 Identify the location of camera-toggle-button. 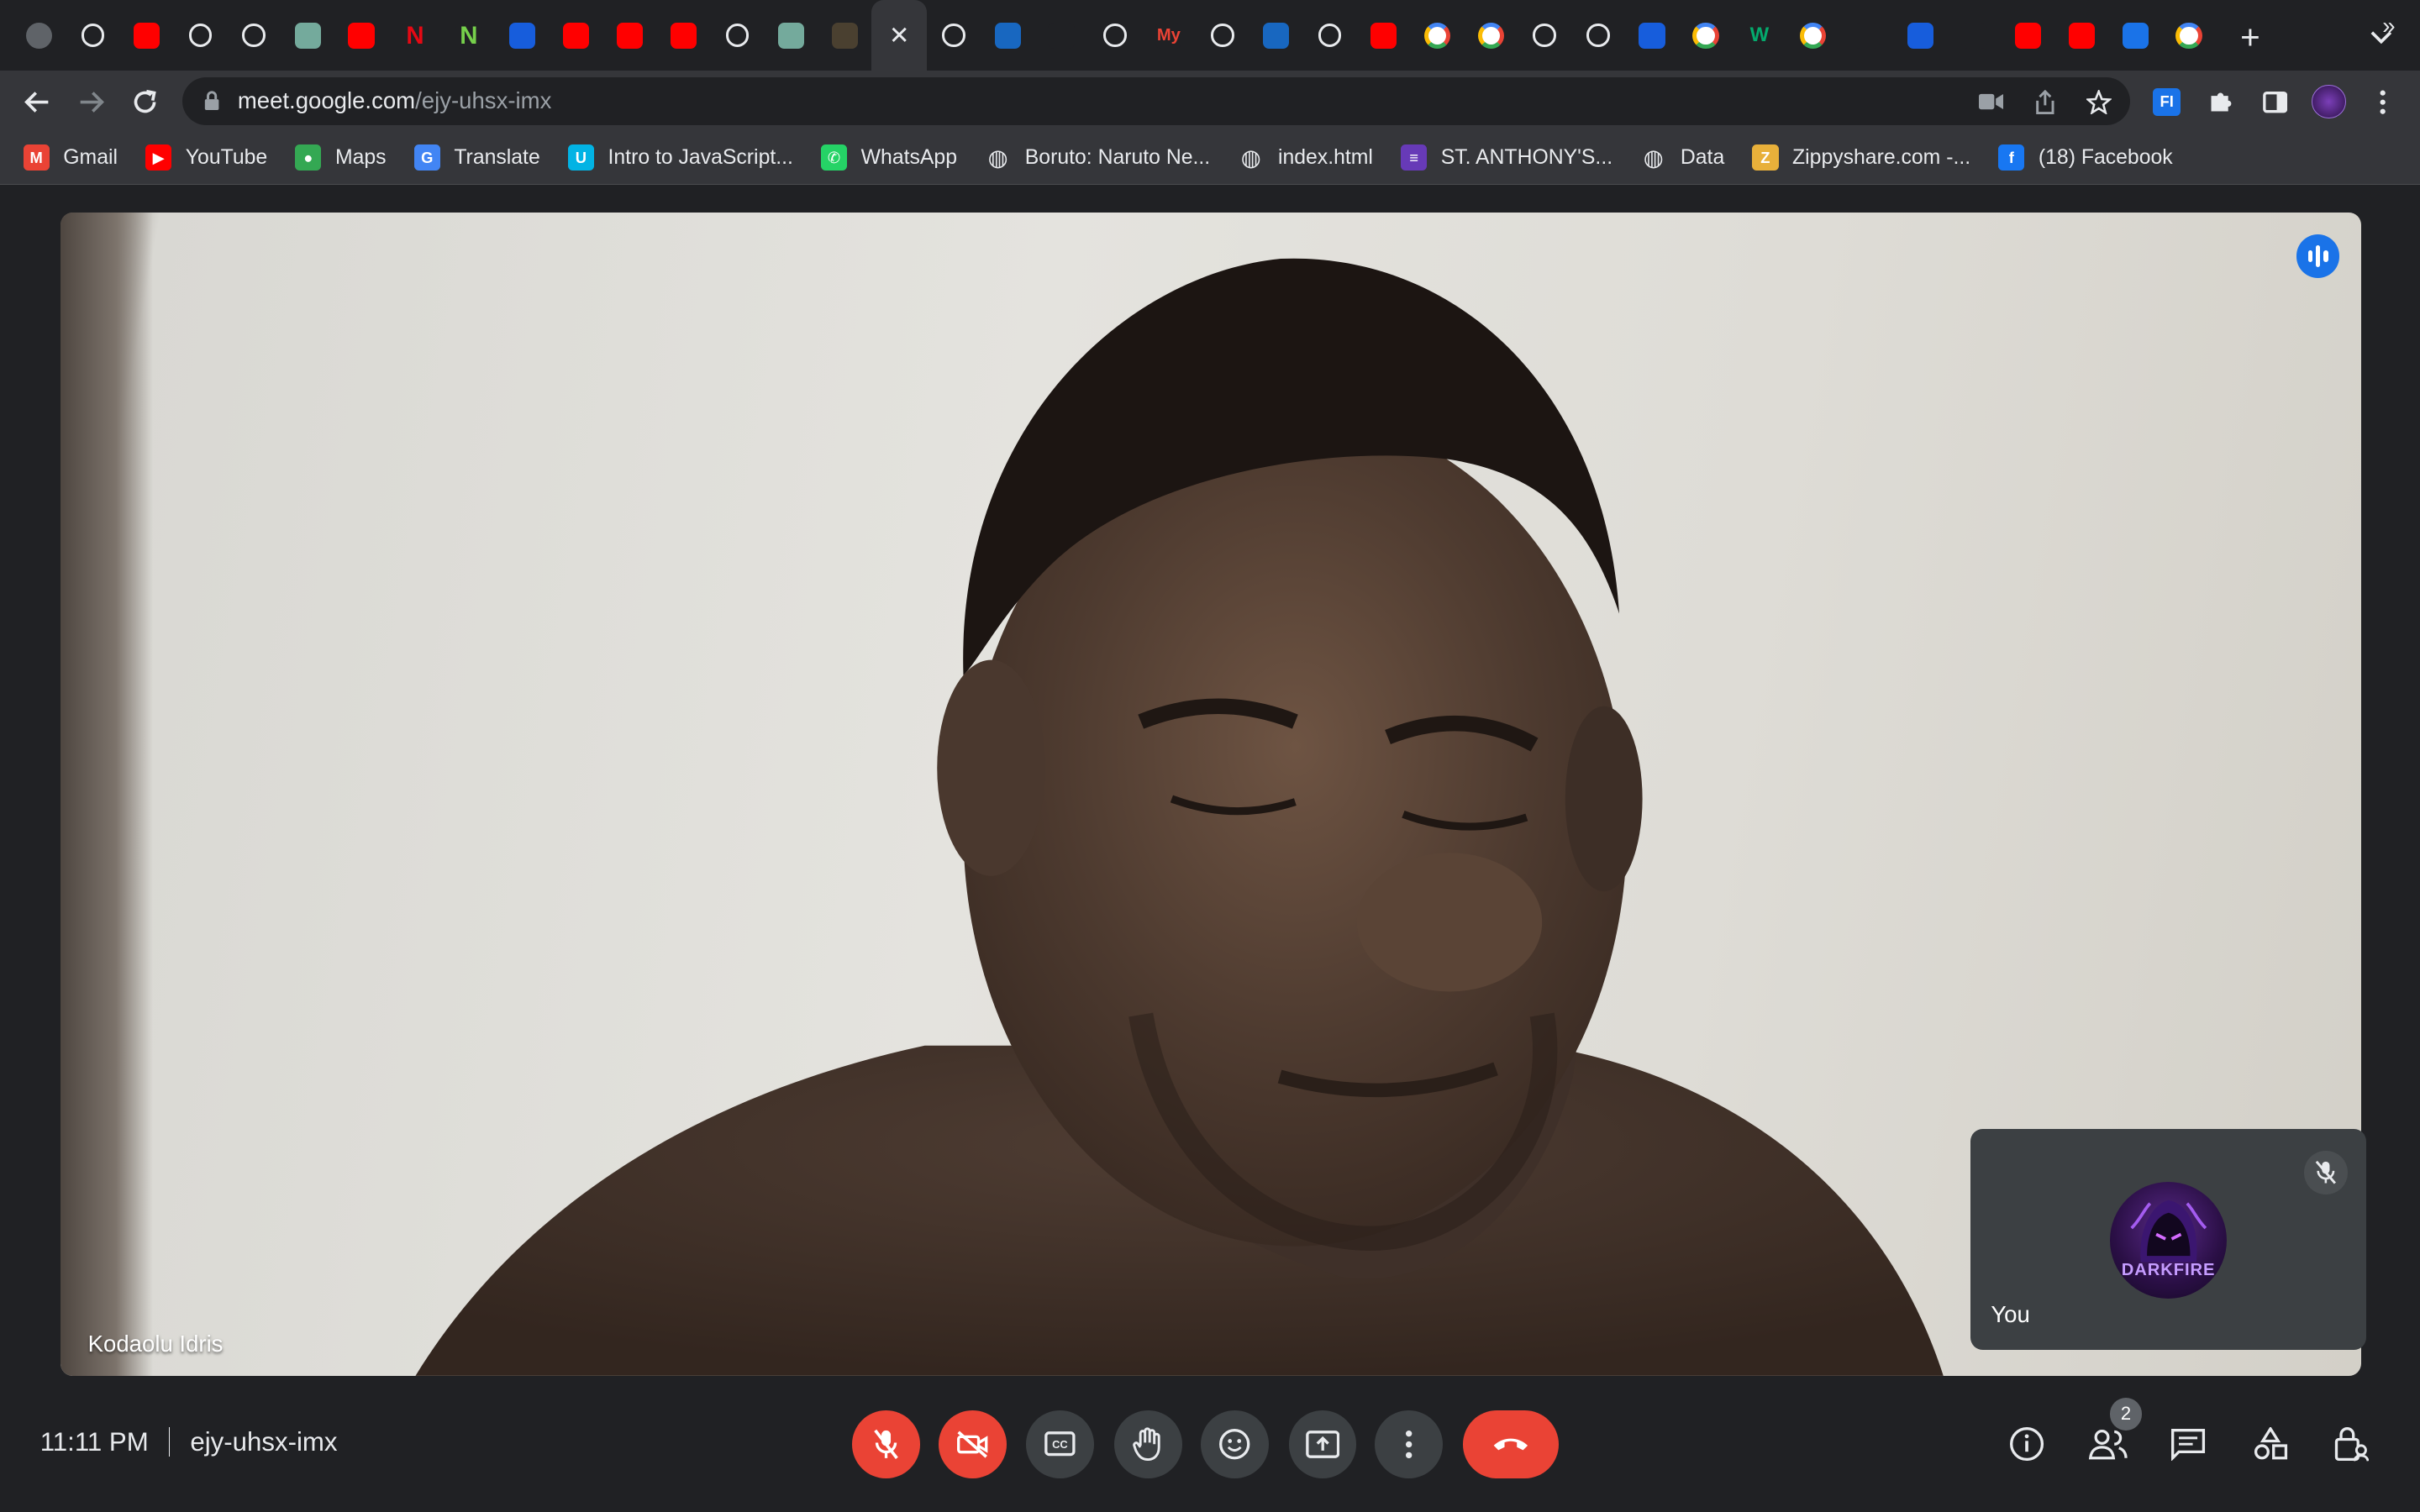
(972, 1444).